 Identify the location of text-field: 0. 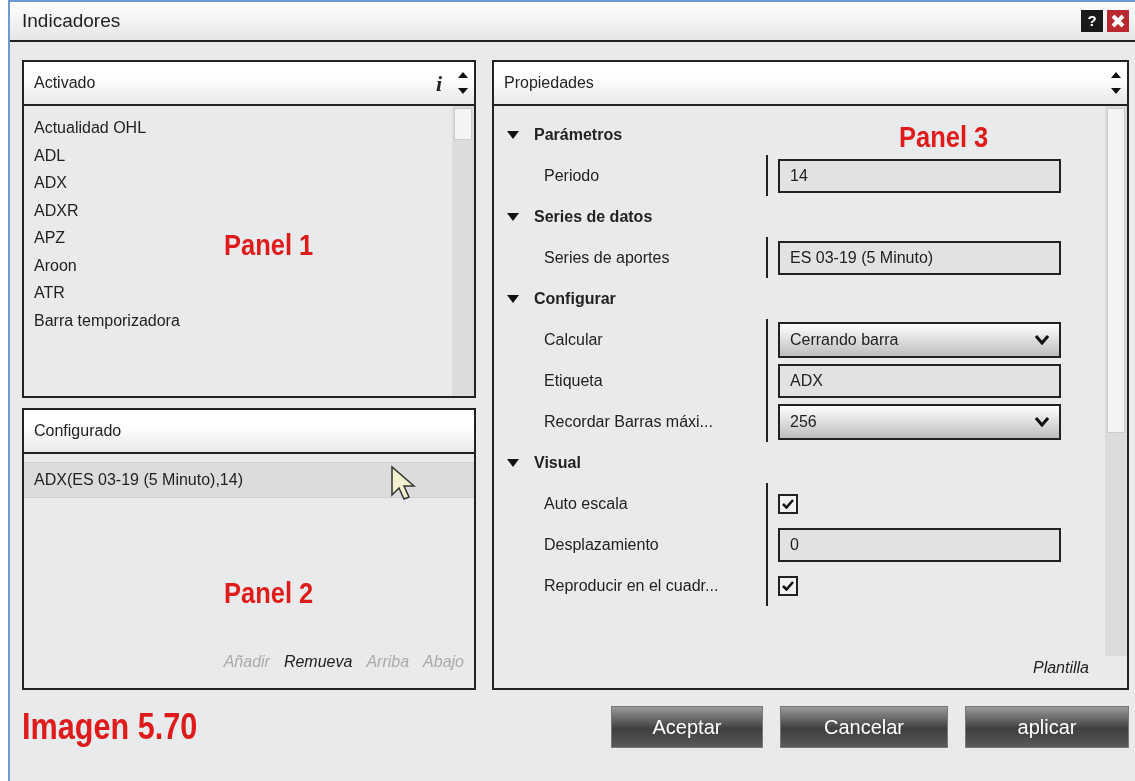
(919, 544).